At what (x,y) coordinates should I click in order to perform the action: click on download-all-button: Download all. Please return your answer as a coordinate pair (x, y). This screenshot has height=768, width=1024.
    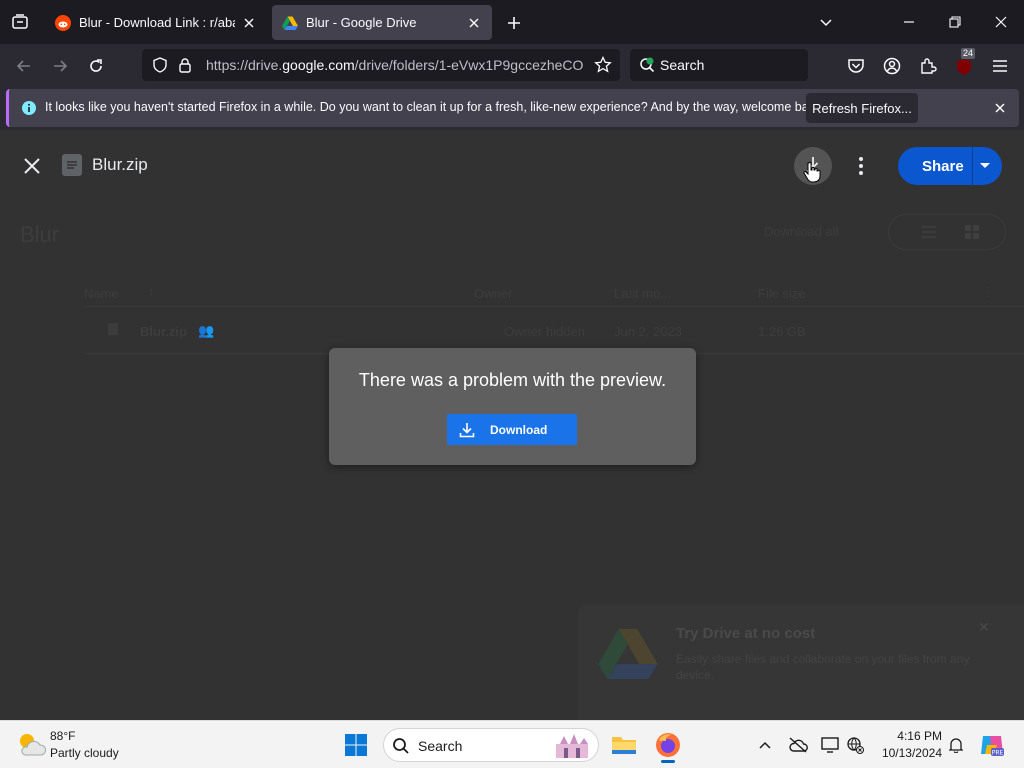
    Looking at the image, I should click on (801, 231).